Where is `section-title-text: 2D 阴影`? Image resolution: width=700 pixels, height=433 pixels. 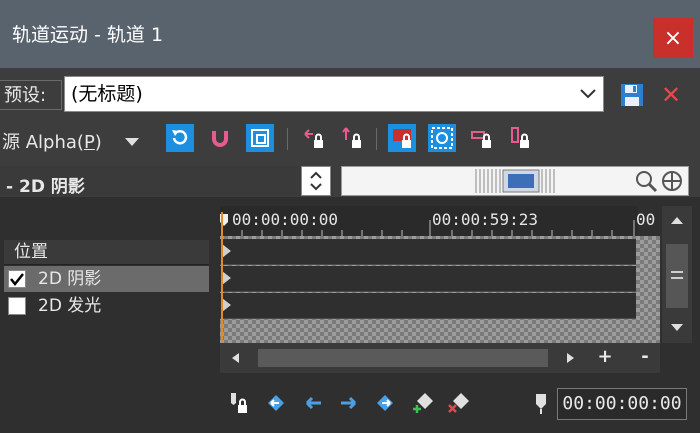 section-title-text: 2D 阴影 is located at coordinates (51, 187).